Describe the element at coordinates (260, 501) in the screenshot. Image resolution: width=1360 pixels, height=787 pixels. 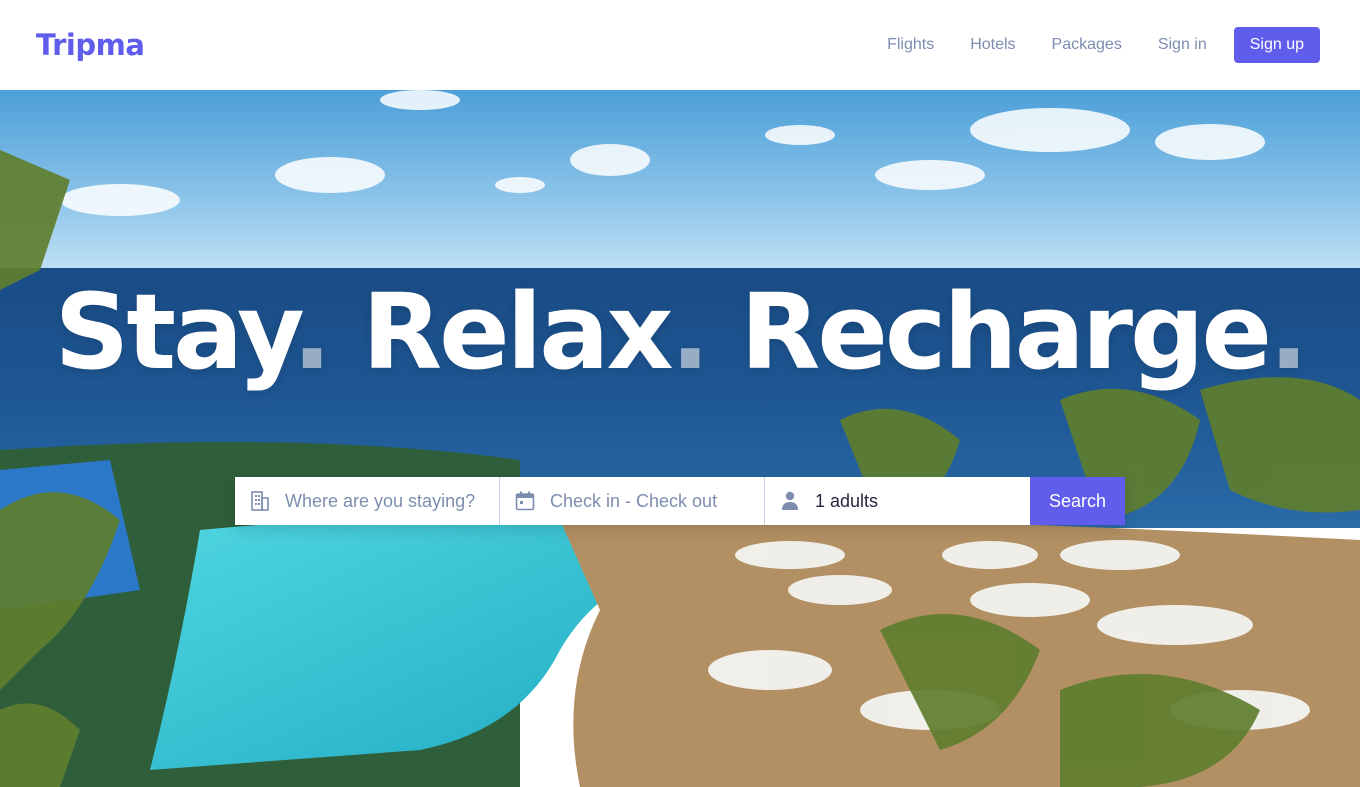
I see `building-icon` at that location.